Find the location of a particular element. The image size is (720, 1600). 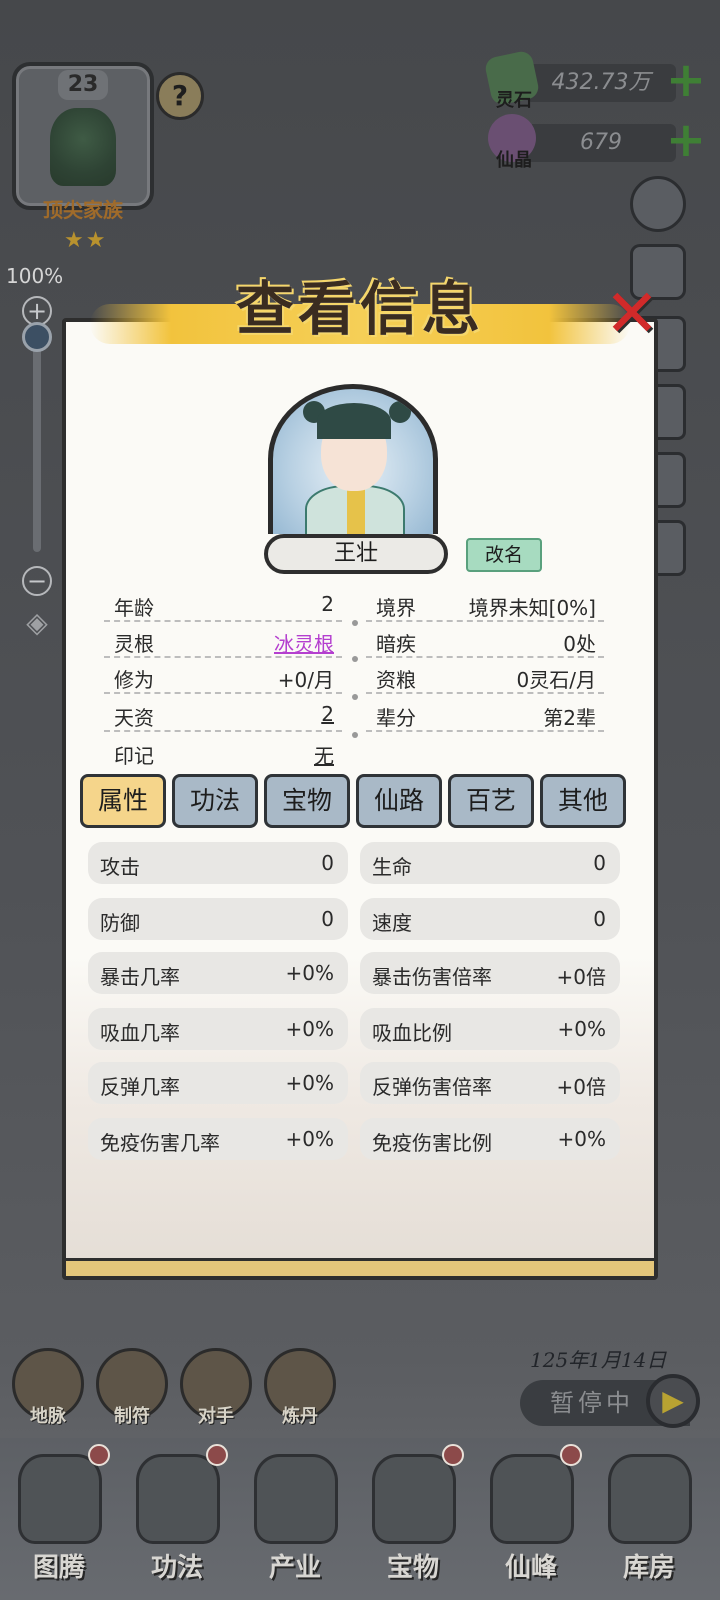

talisman-label: 制符 is located at coordinates (132, 1416).